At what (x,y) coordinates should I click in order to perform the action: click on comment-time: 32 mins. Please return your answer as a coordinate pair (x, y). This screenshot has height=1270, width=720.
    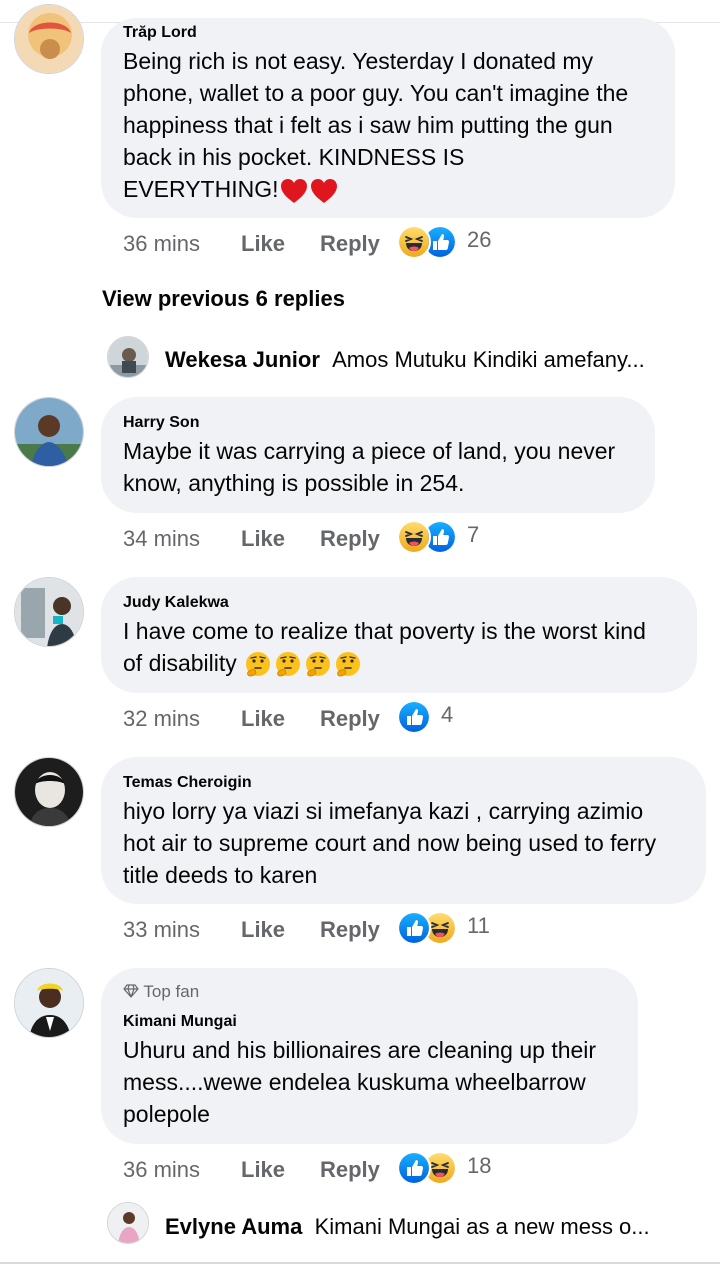
    Looking at the image, I should click on (161, 719).